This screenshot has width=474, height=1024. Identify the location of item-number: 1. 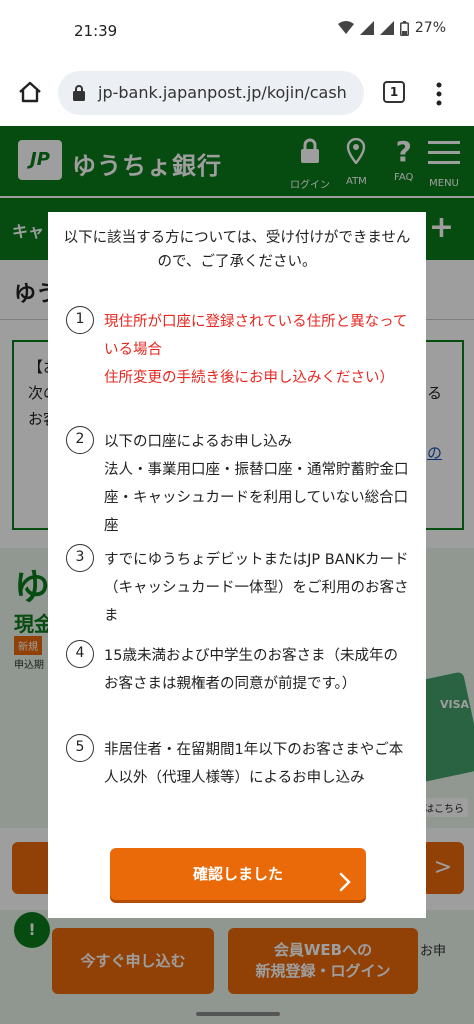
(80, 320).